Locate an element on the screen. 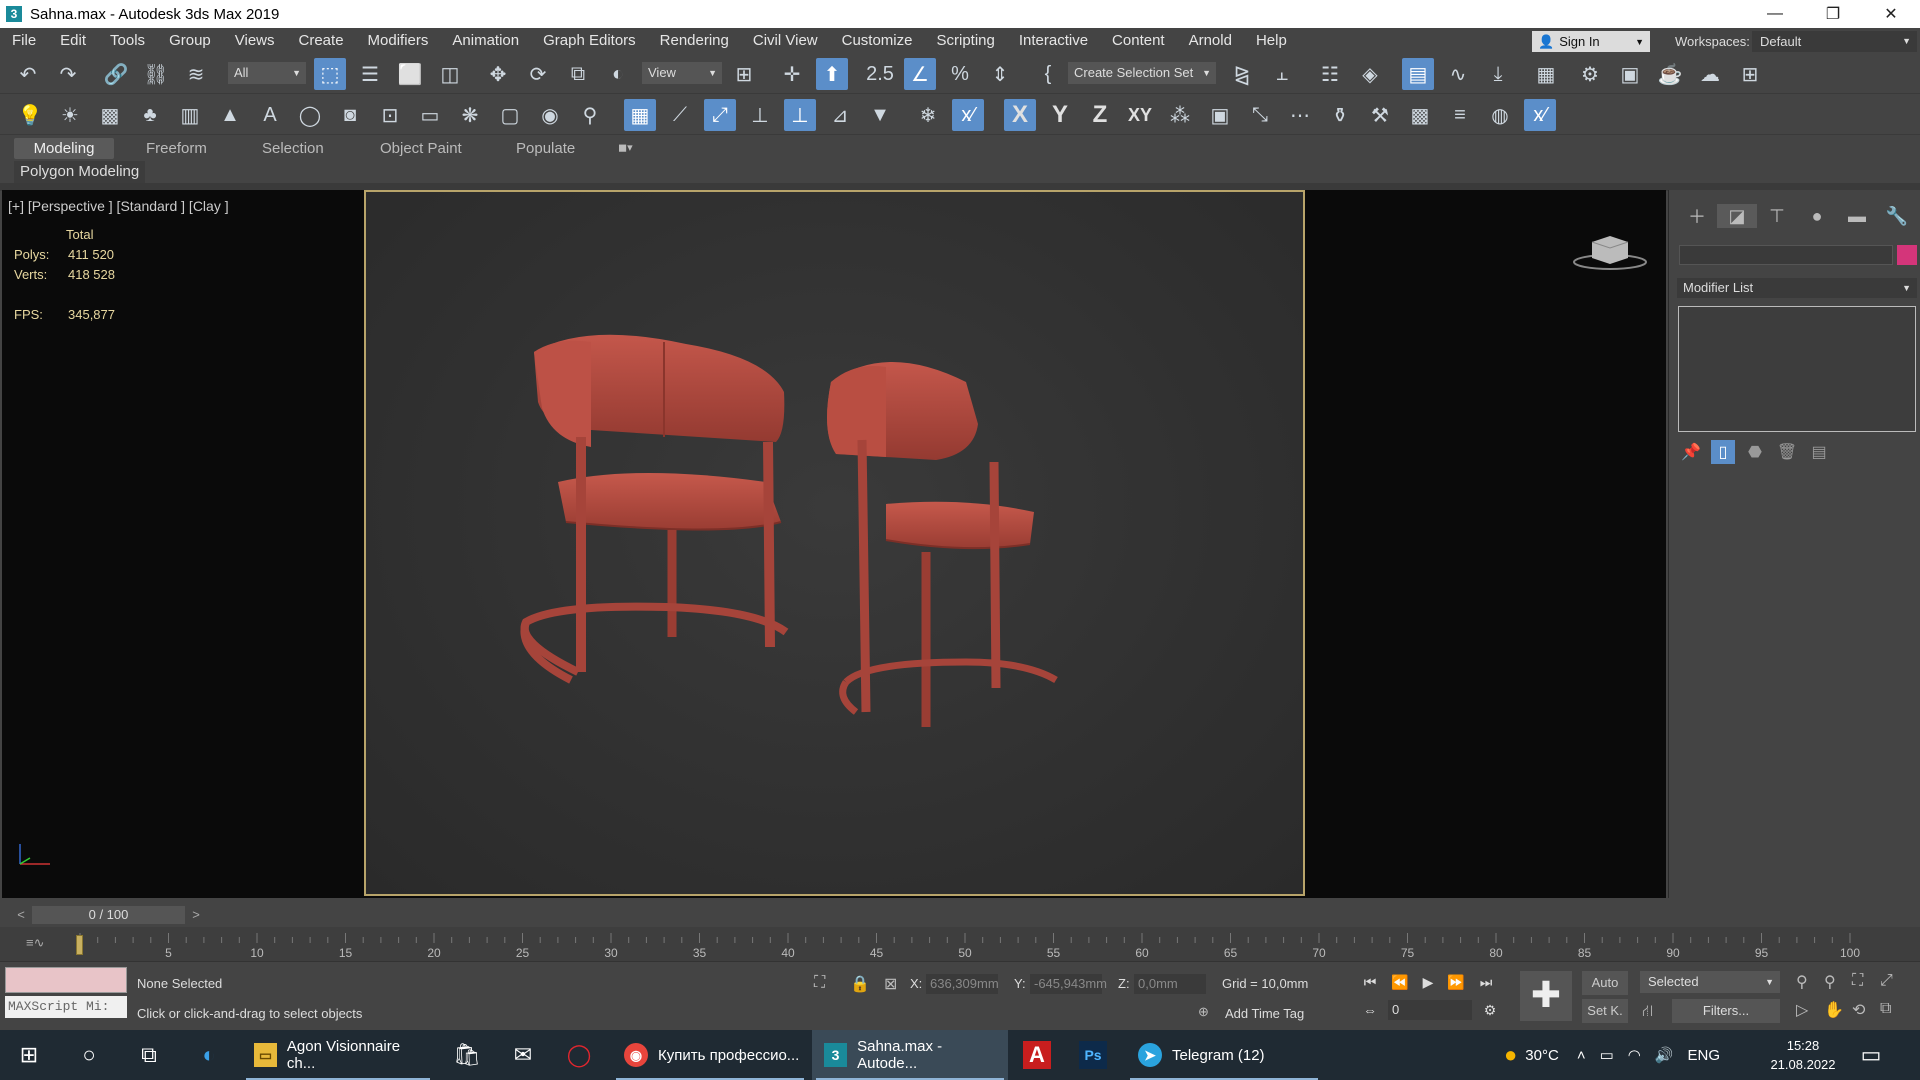 This screenshot has height=1080, width=1920. selection-lock-icon: 🔒 is located at coordinates (860, 984).